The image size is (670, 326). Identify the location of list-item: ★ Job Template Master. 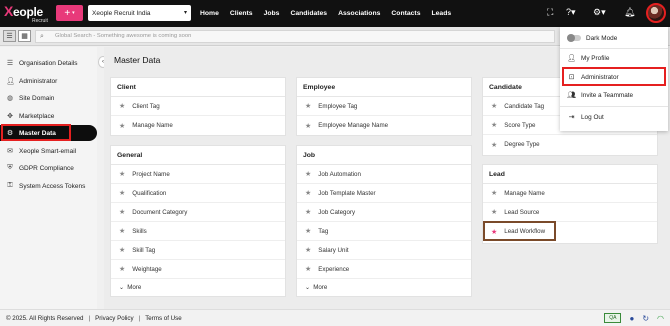
(384, 193).